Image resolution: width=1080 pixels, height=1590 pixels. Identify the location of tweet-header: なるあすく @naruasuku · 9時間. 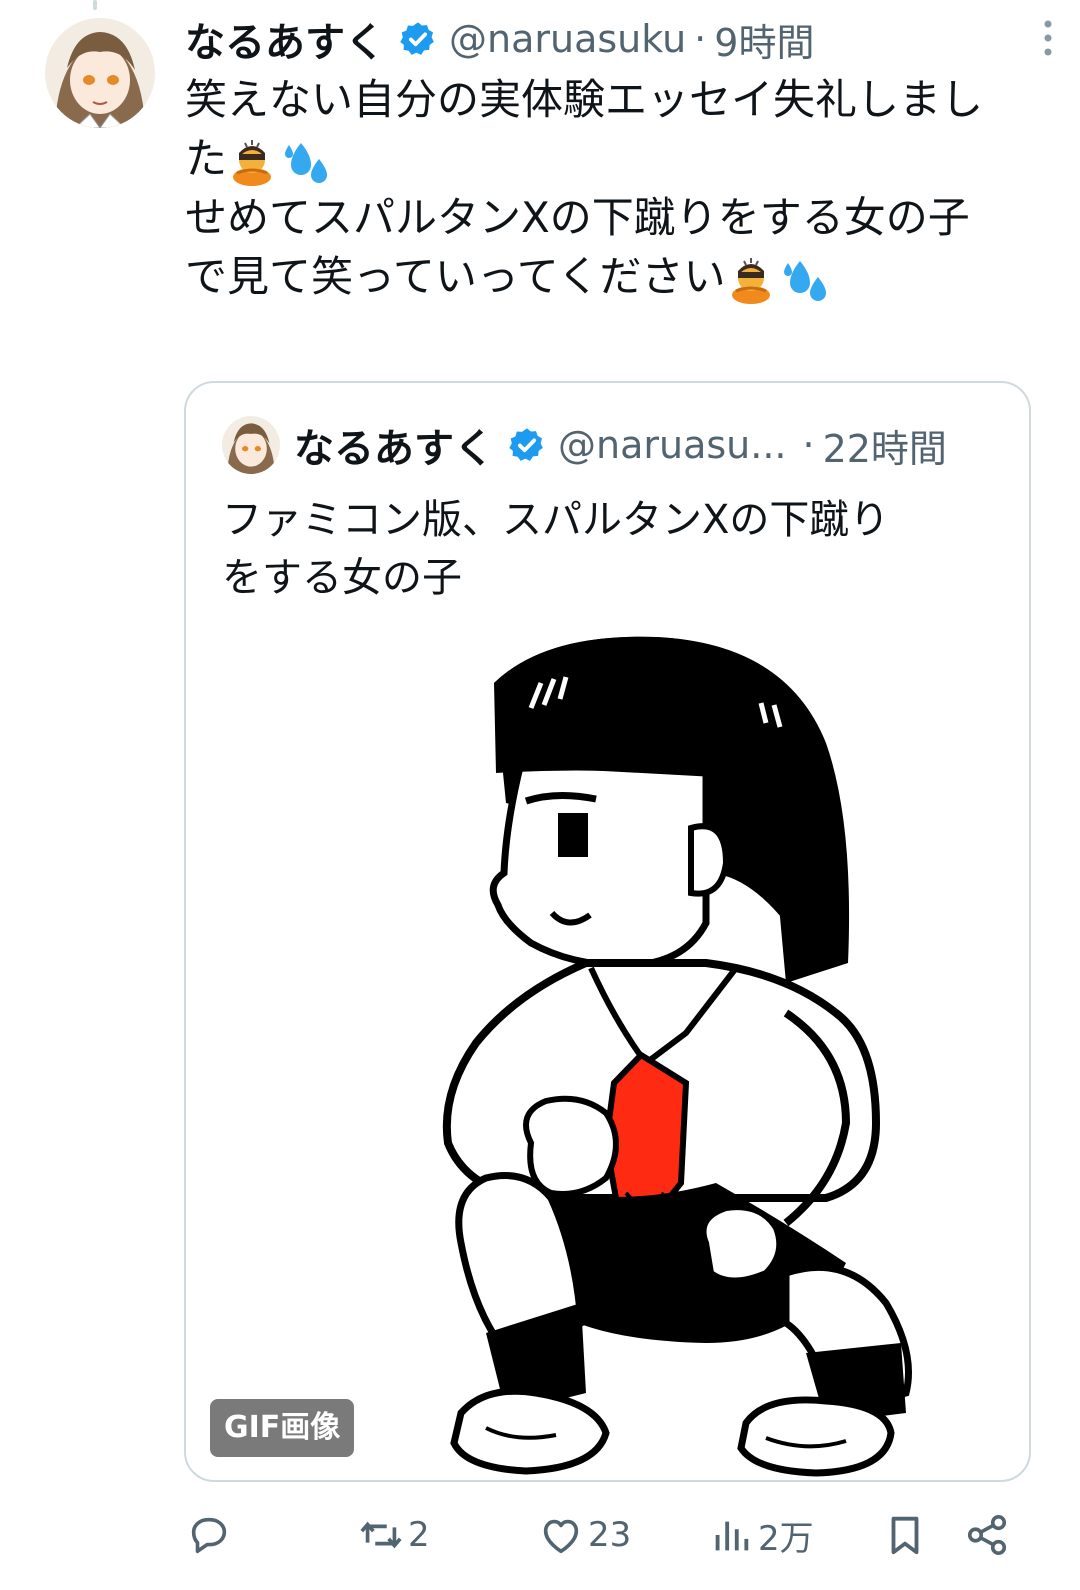
(617, 39).